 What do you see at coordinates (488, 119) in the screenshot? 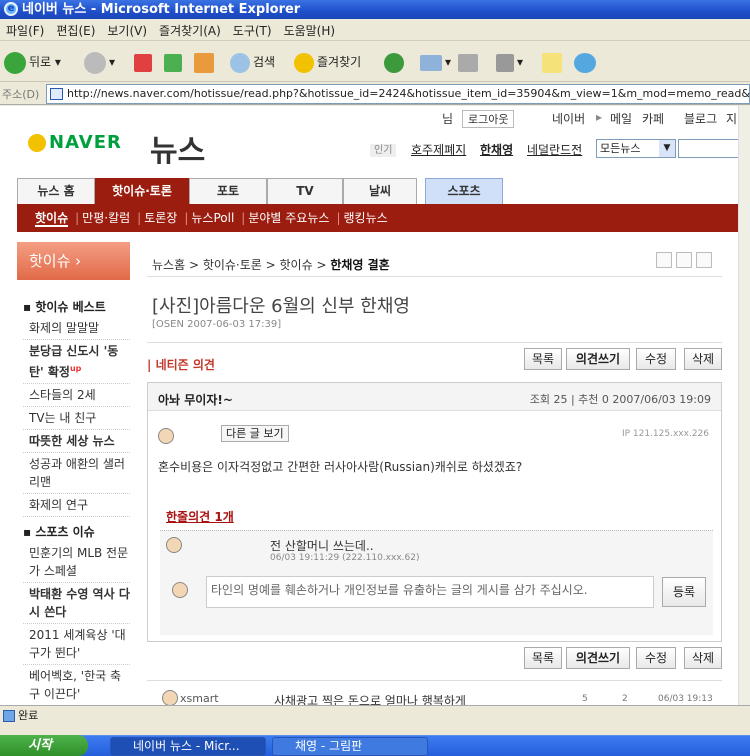
I see `logout-button: 로그아웃` at bounding box center [488, 119].